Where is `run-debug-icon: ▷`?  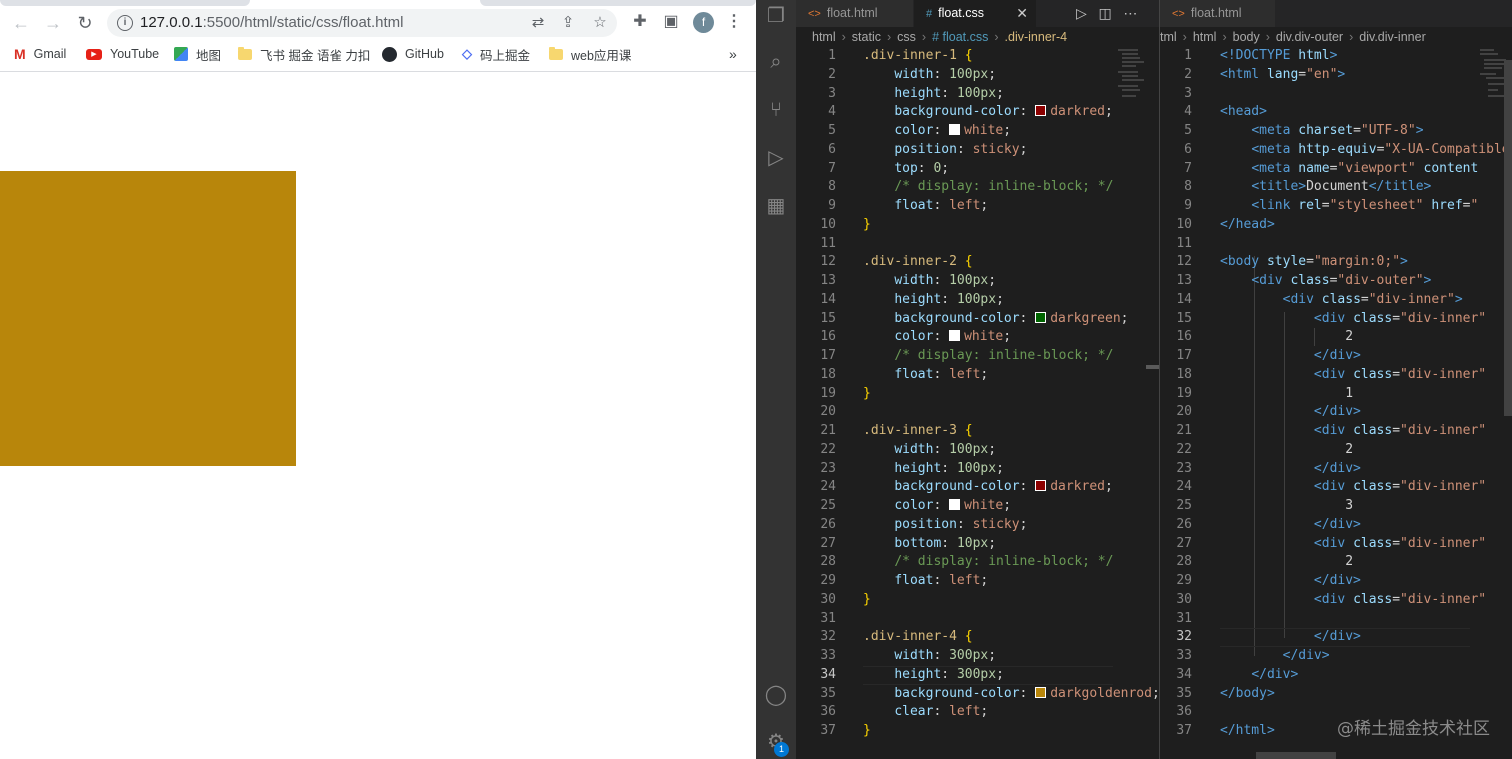
run-debug-icon: ▷ is located at coordinates (776, 158).